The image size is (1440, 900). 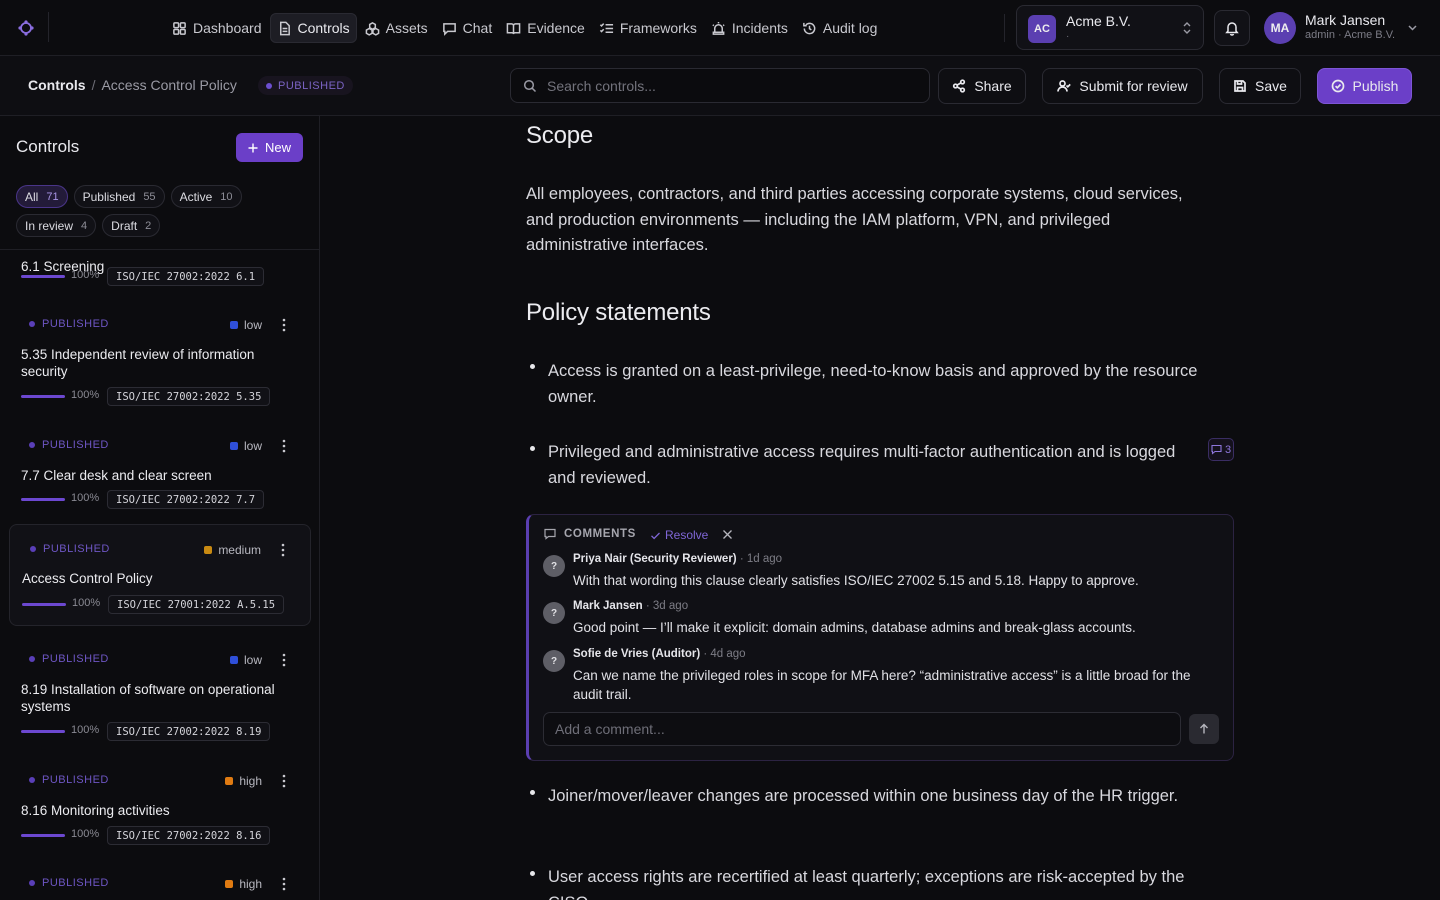 What do you see at coordinates (727, 534) in the screenshot?
I see `close-icon` at bounding box center [727, 534].